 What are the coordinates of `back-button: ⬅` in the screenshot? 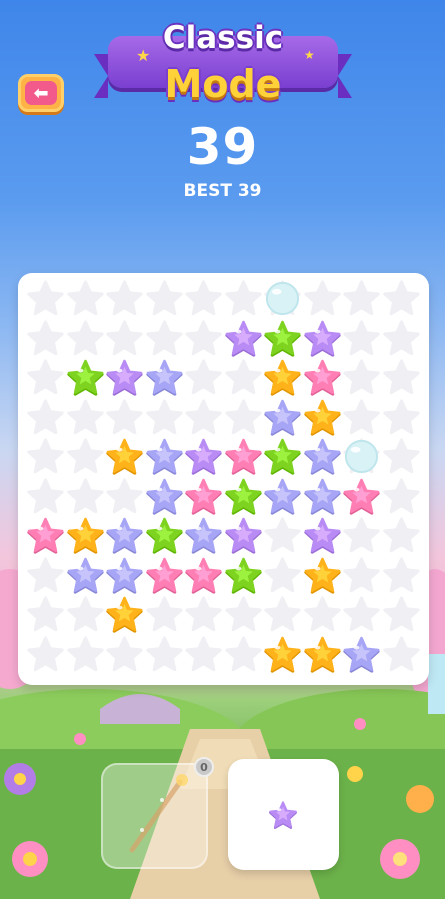 It's located at (41, 93).